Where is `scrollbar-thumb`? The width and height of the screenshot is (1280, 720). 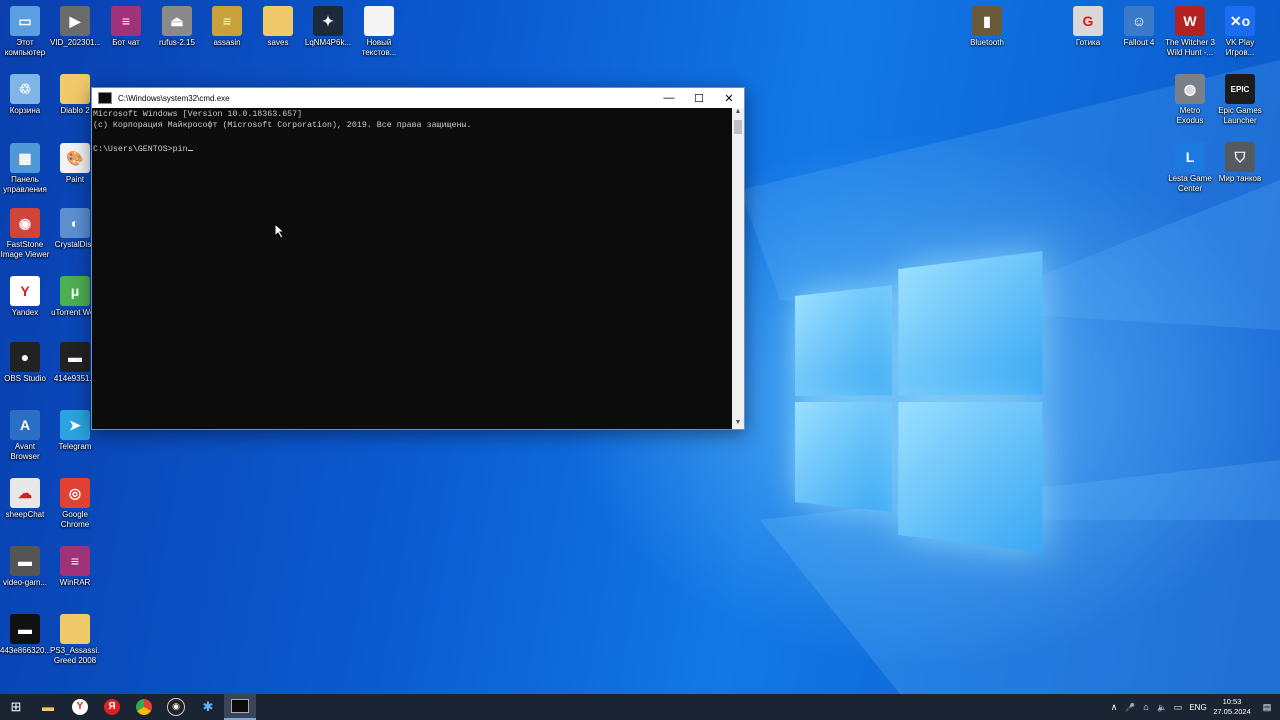 scrollbar-thumb is located at coordinates (738, 127).